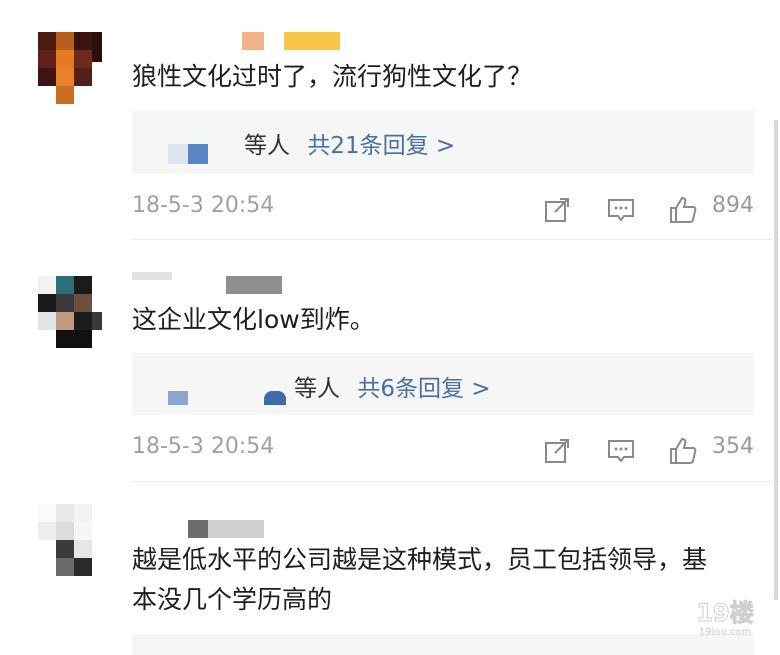 This screenshot has width=780, height=655. What do you see at coordinates (253, 319) in the screenshot?
I see `comment-text: 这企业文化low到炸。` at bounding box center [253, 319].